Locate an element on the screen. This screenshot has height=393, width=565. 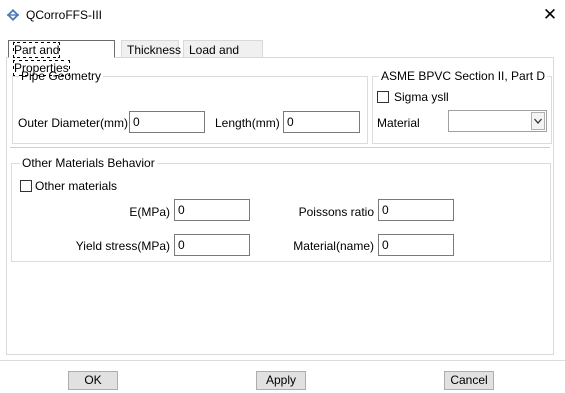
section-divider is located at coordinates (280, 147).